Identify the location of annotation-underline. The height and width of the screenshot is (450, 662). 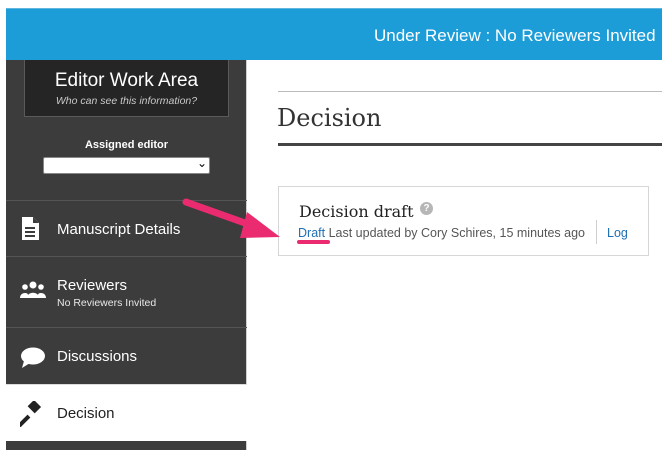
(313, 242).